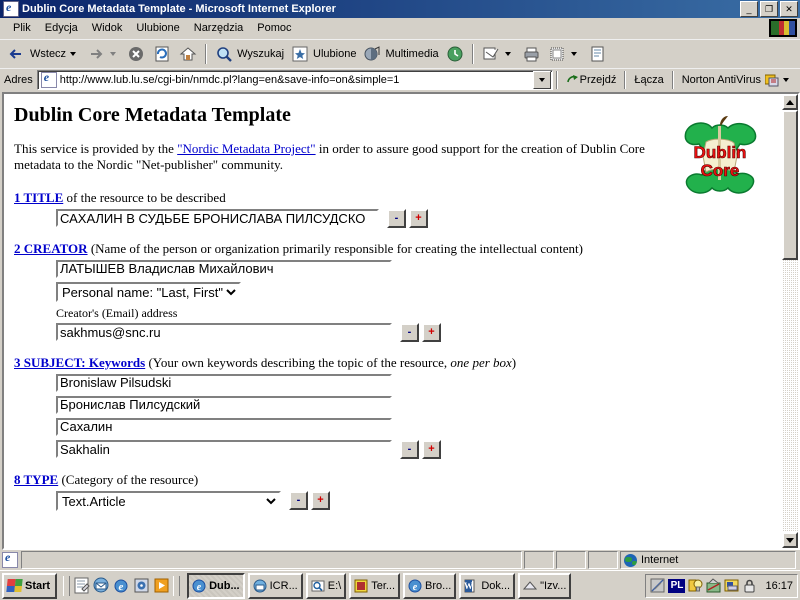 The width and height of the screenshot is (800, 600). What do you see at coordinates (790, 321) in the screenshot?
I see `page-scrollbar` at bounding box center [790, 321].